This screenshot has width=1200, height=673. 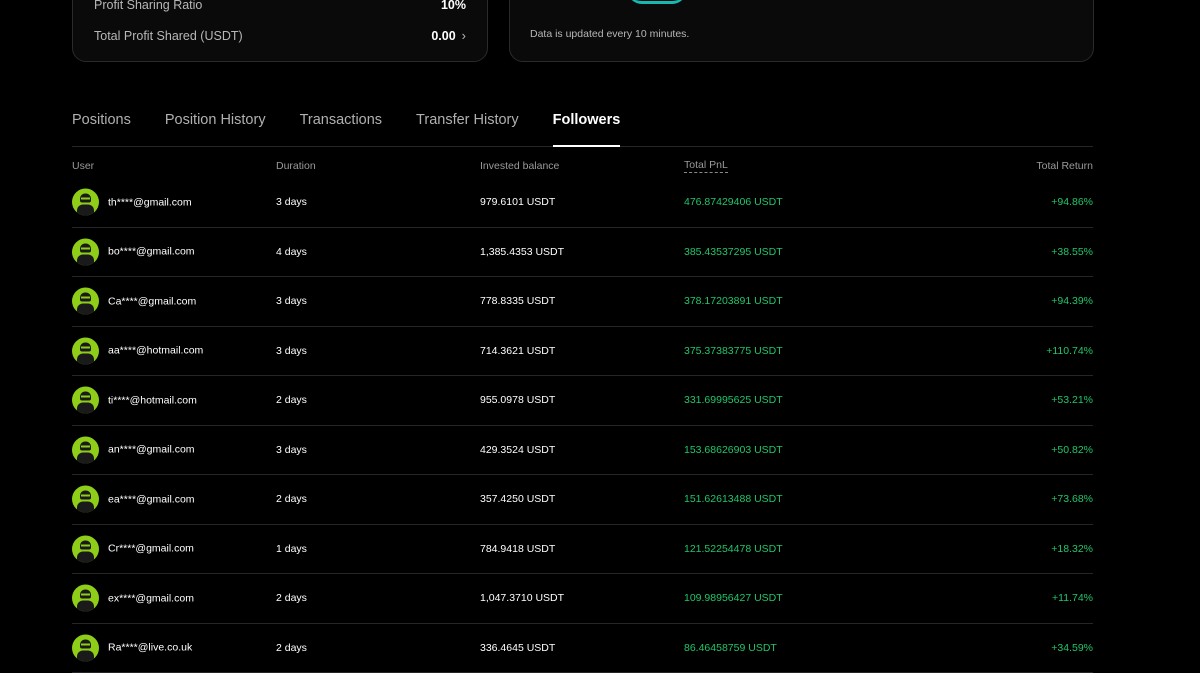 I want to click on user-cell: ea****@gmail.com, so click(x=133, y=499).